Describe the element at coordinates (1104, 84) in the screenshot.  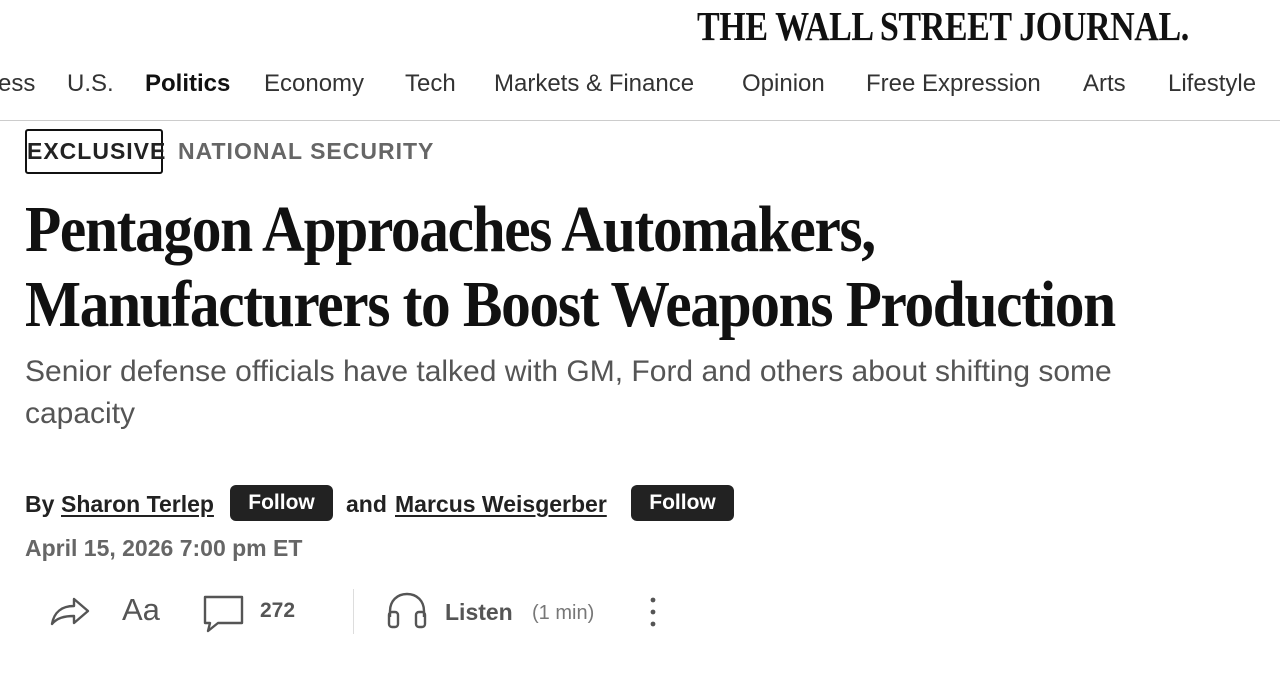
I see `nav-item-arts: Arts` at that location.